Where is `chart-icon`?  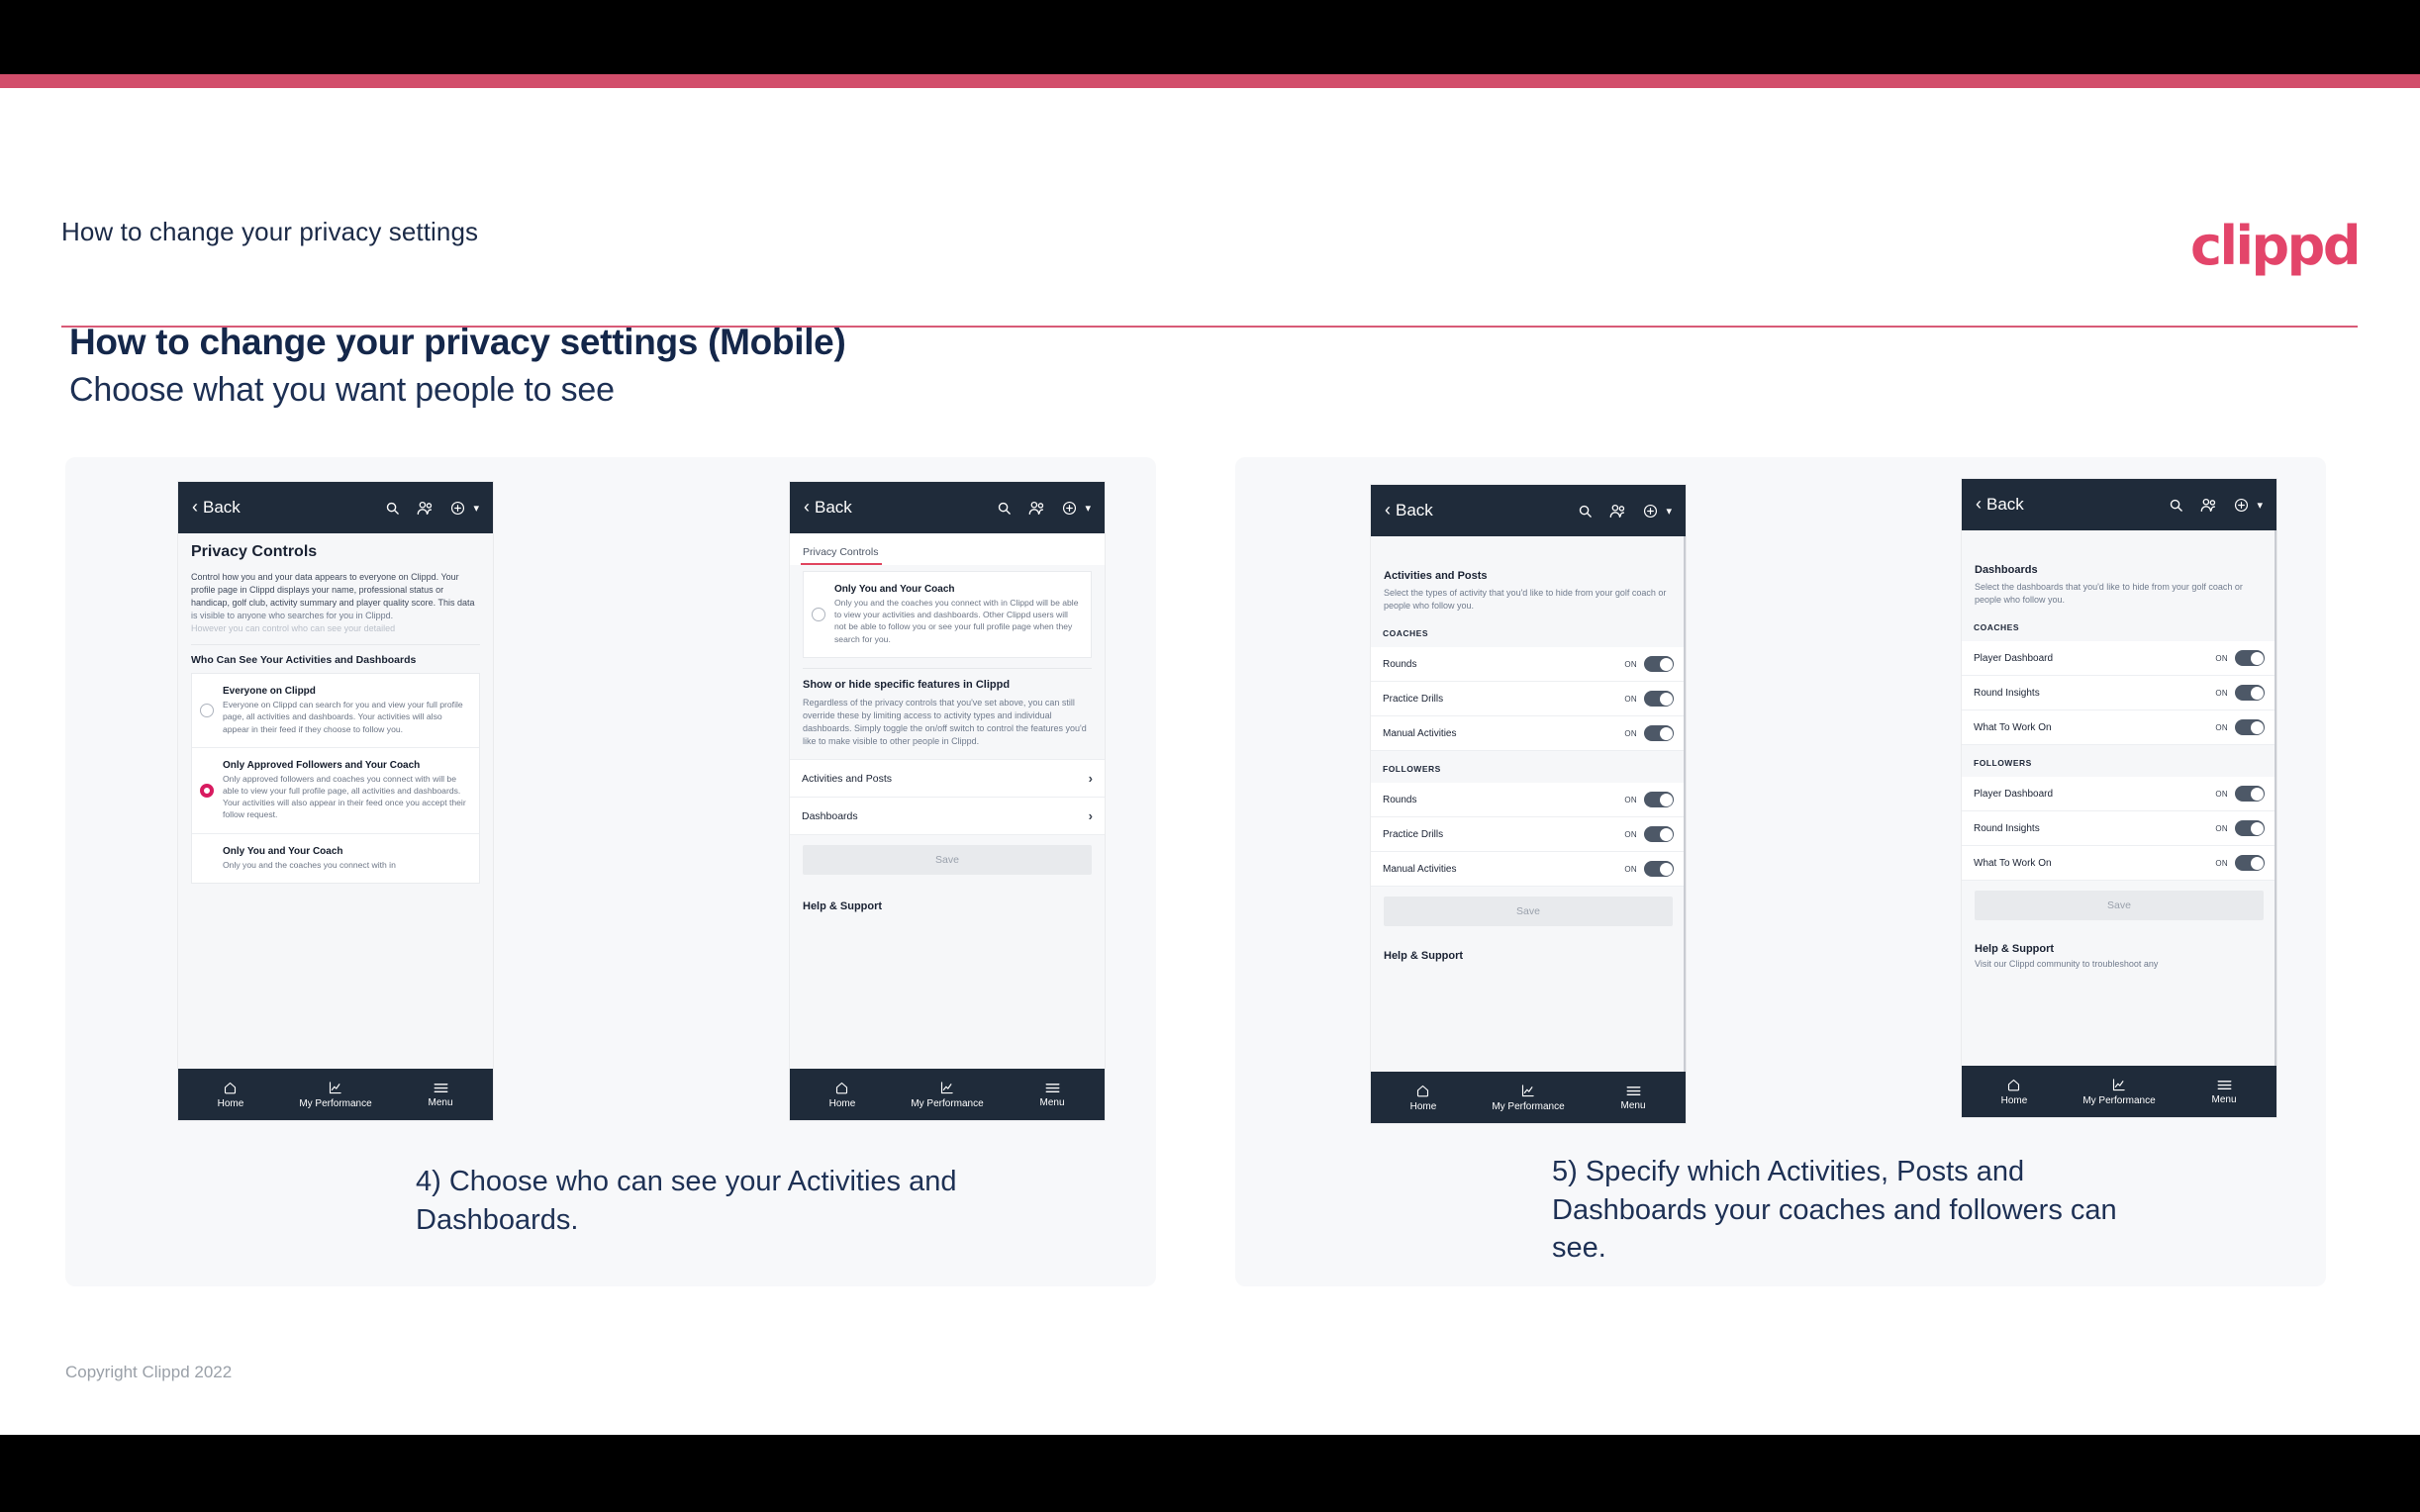
chart-icon is located at coordinates (336, 1087).